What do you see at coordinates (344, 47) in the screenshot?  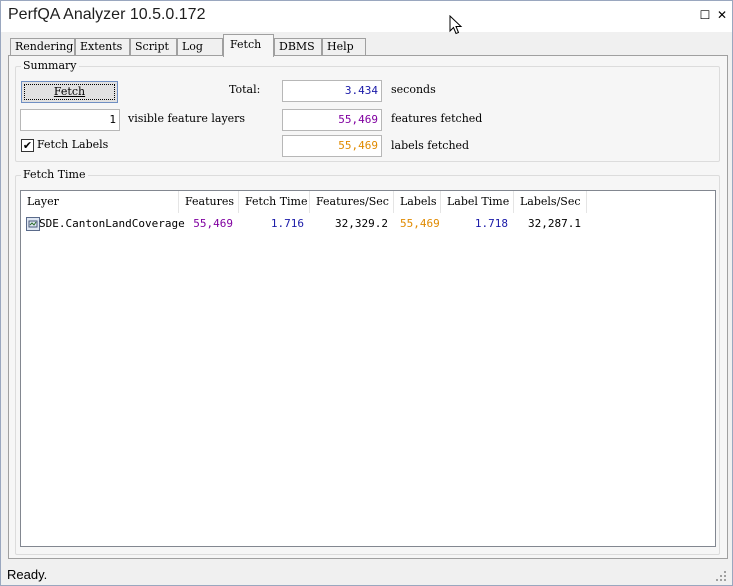 I see `tab-help: Help` at bounding box center [344, 47].